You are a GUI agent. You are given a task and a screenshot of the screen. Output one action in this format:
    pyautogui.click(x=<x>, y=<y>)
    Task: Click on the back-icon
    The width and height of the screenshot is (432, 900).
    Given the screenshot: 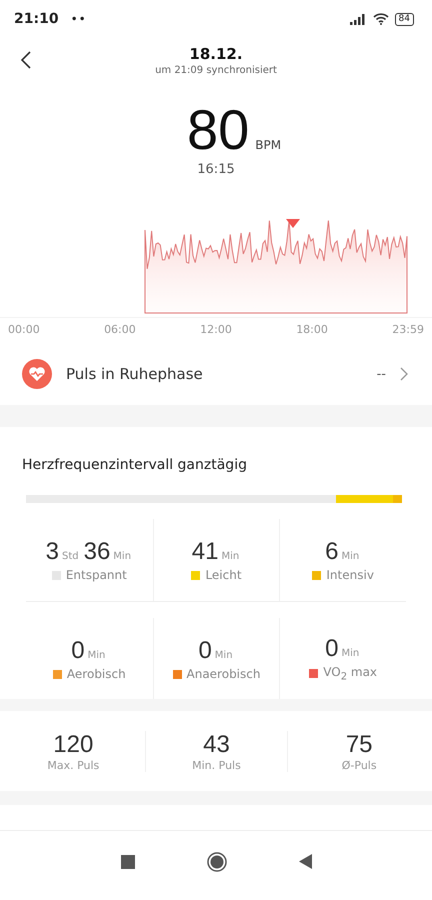 What is the action you would take?
    pyautogui.click(x=26, y=60)
    